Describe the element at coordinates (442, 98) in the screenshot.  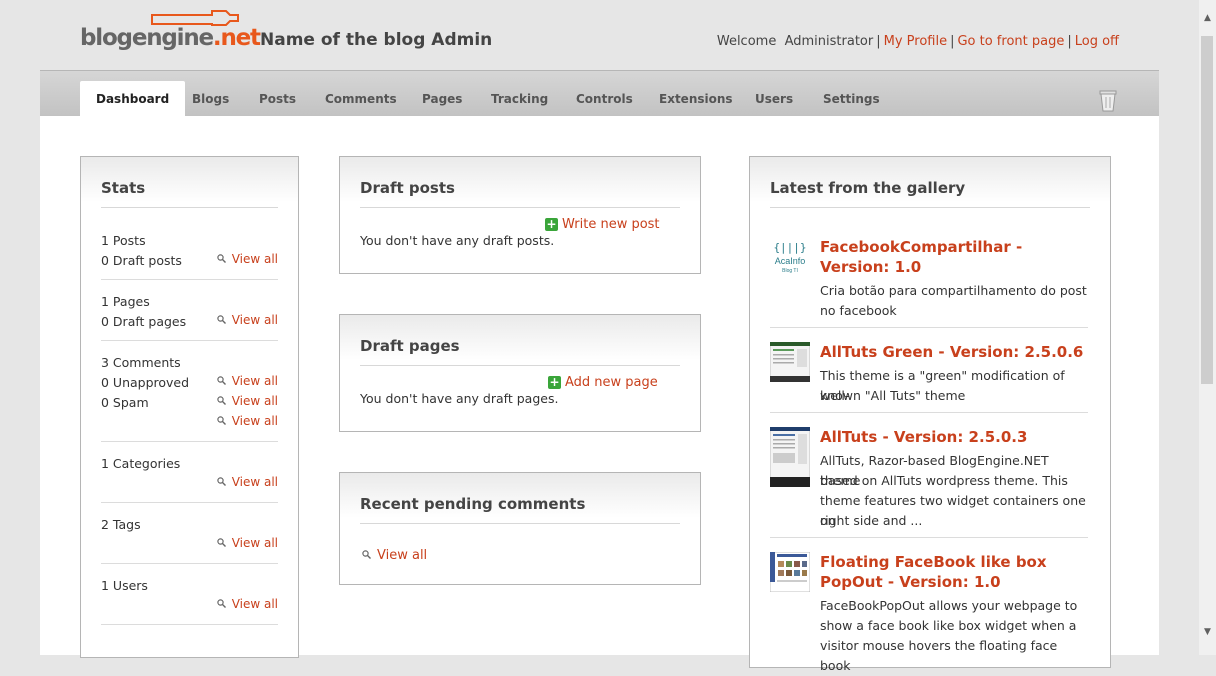
I see `tab-pages: Pages` at that location.